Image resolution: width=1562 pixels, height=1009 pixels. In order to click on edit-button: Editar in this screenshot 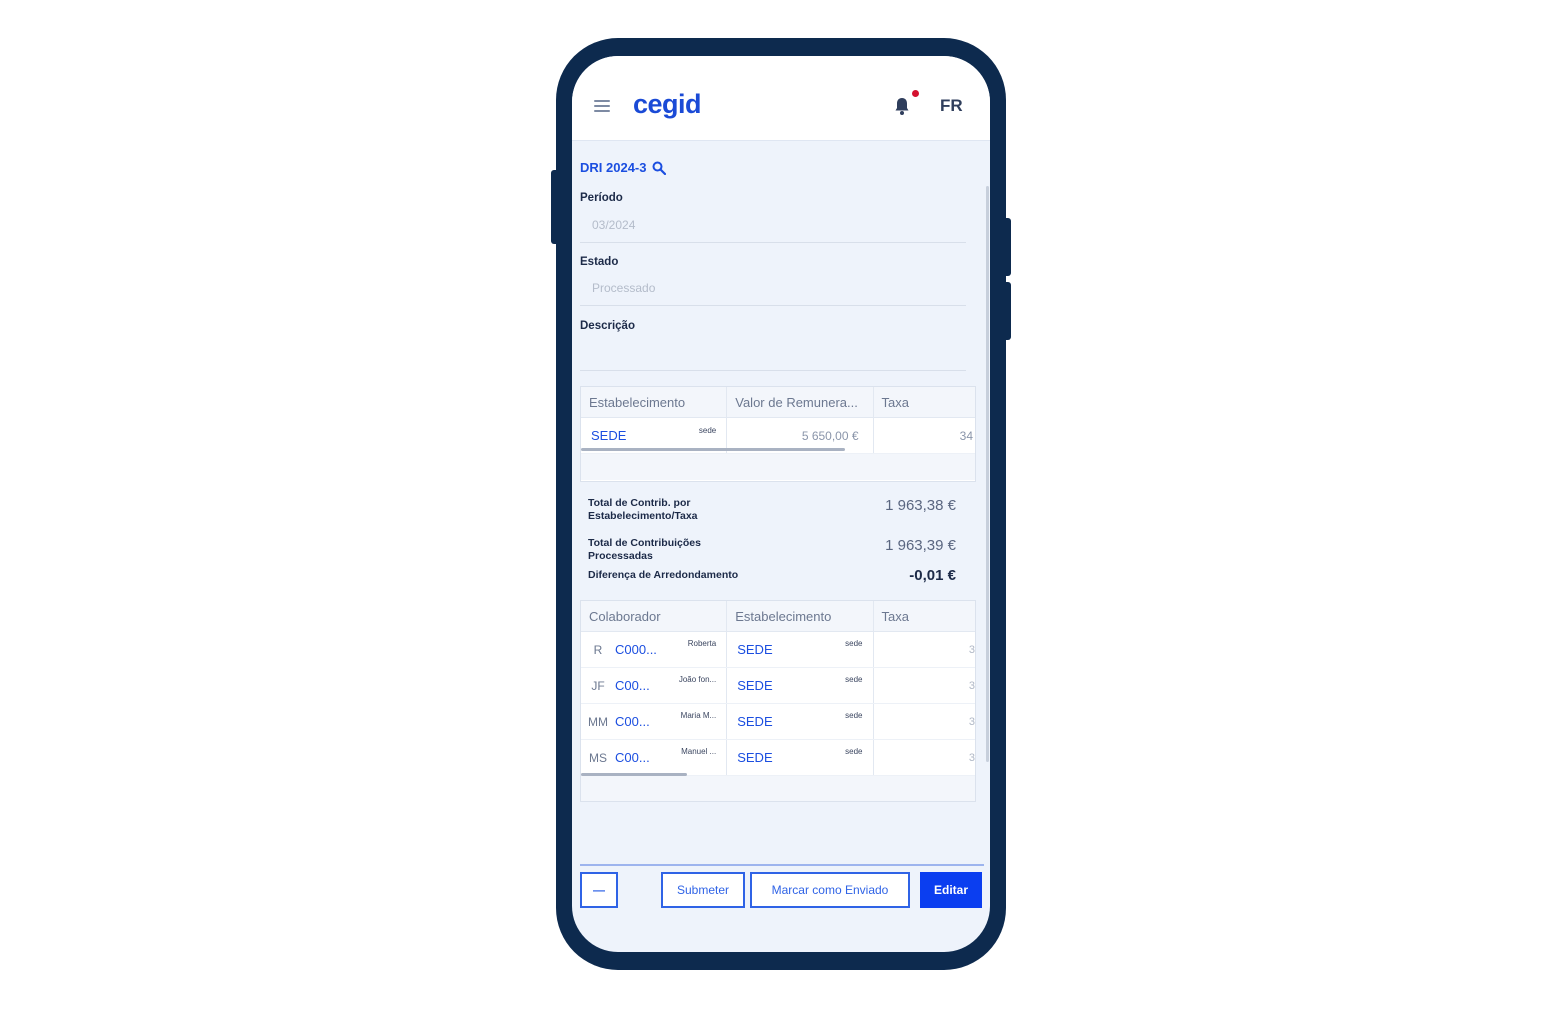, I will do `click(951, 890)`.